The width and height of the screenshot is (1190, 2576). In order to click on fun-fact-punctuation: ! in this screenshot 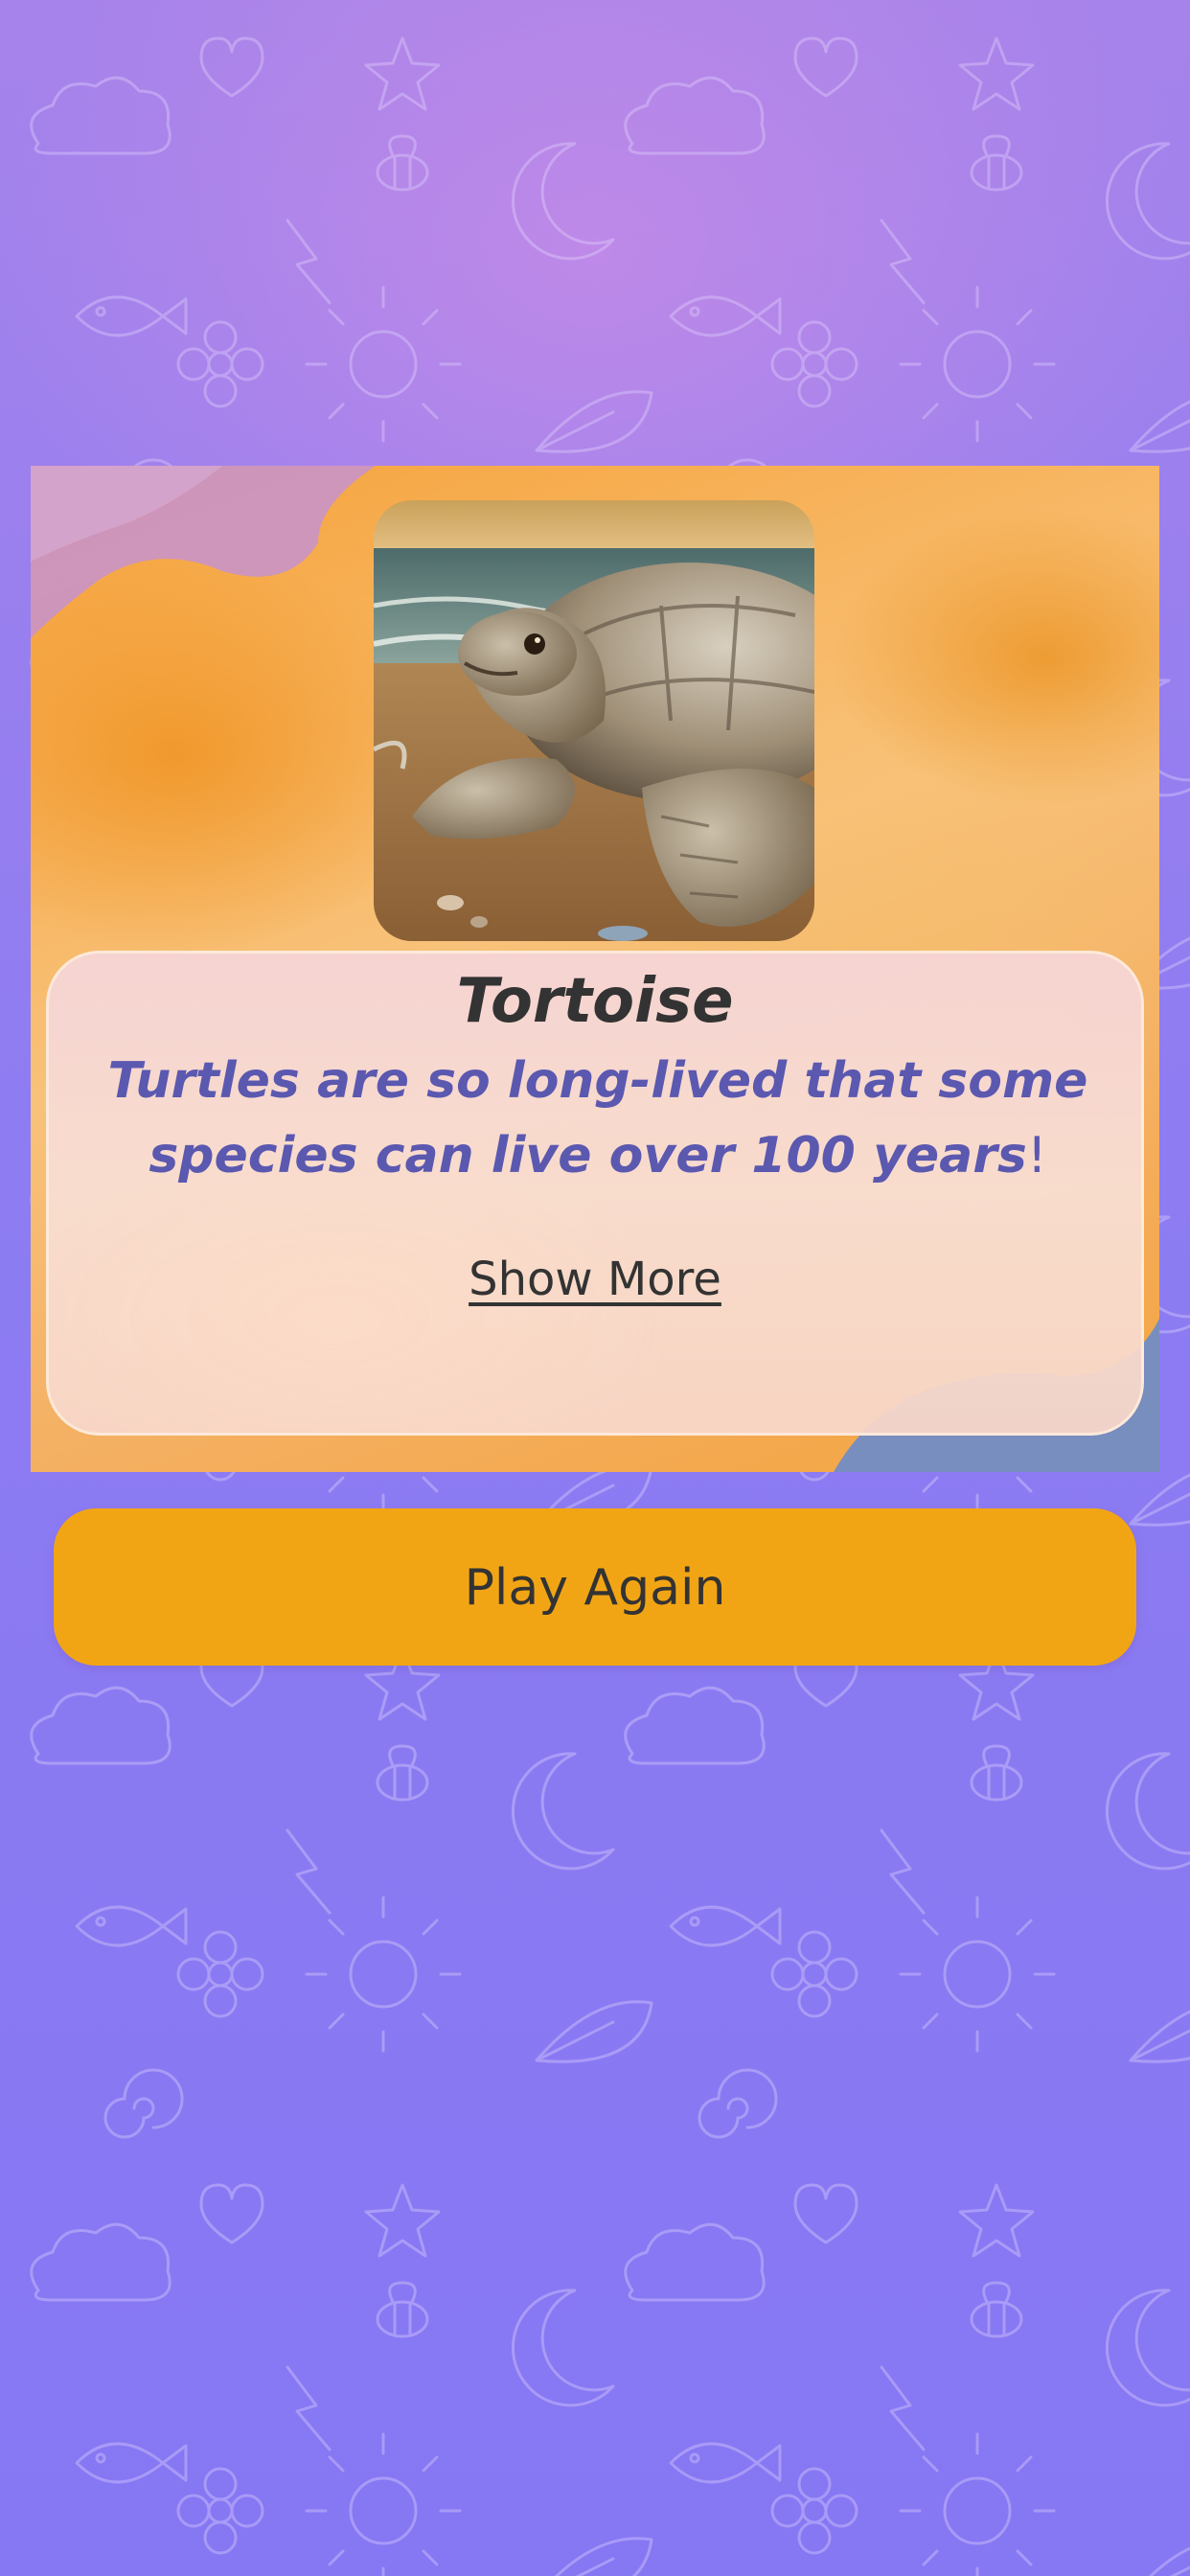, I will do `click(1037, 1155)`.